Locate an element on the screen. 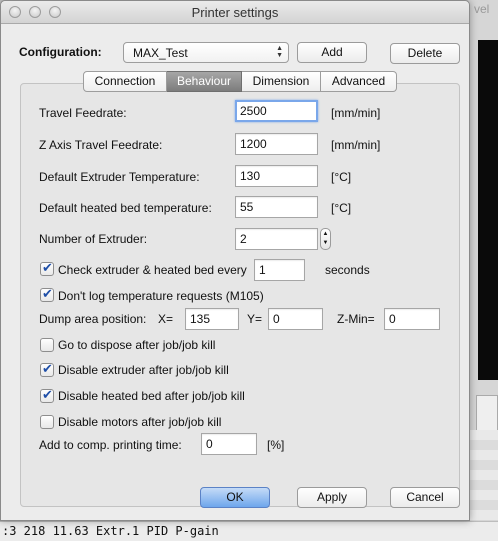 The image size is (498, 541). disable-extruder-label: Disable extruder after job/job kill is located at coordinates (143, 370).